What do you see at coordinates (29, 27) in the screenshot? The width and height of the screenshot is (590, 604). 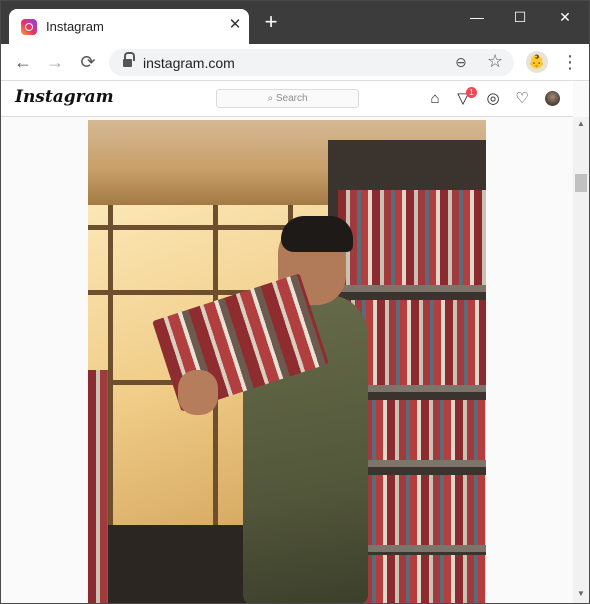 I see `instagram-favicon-icon` at bounding box center [29, 27].